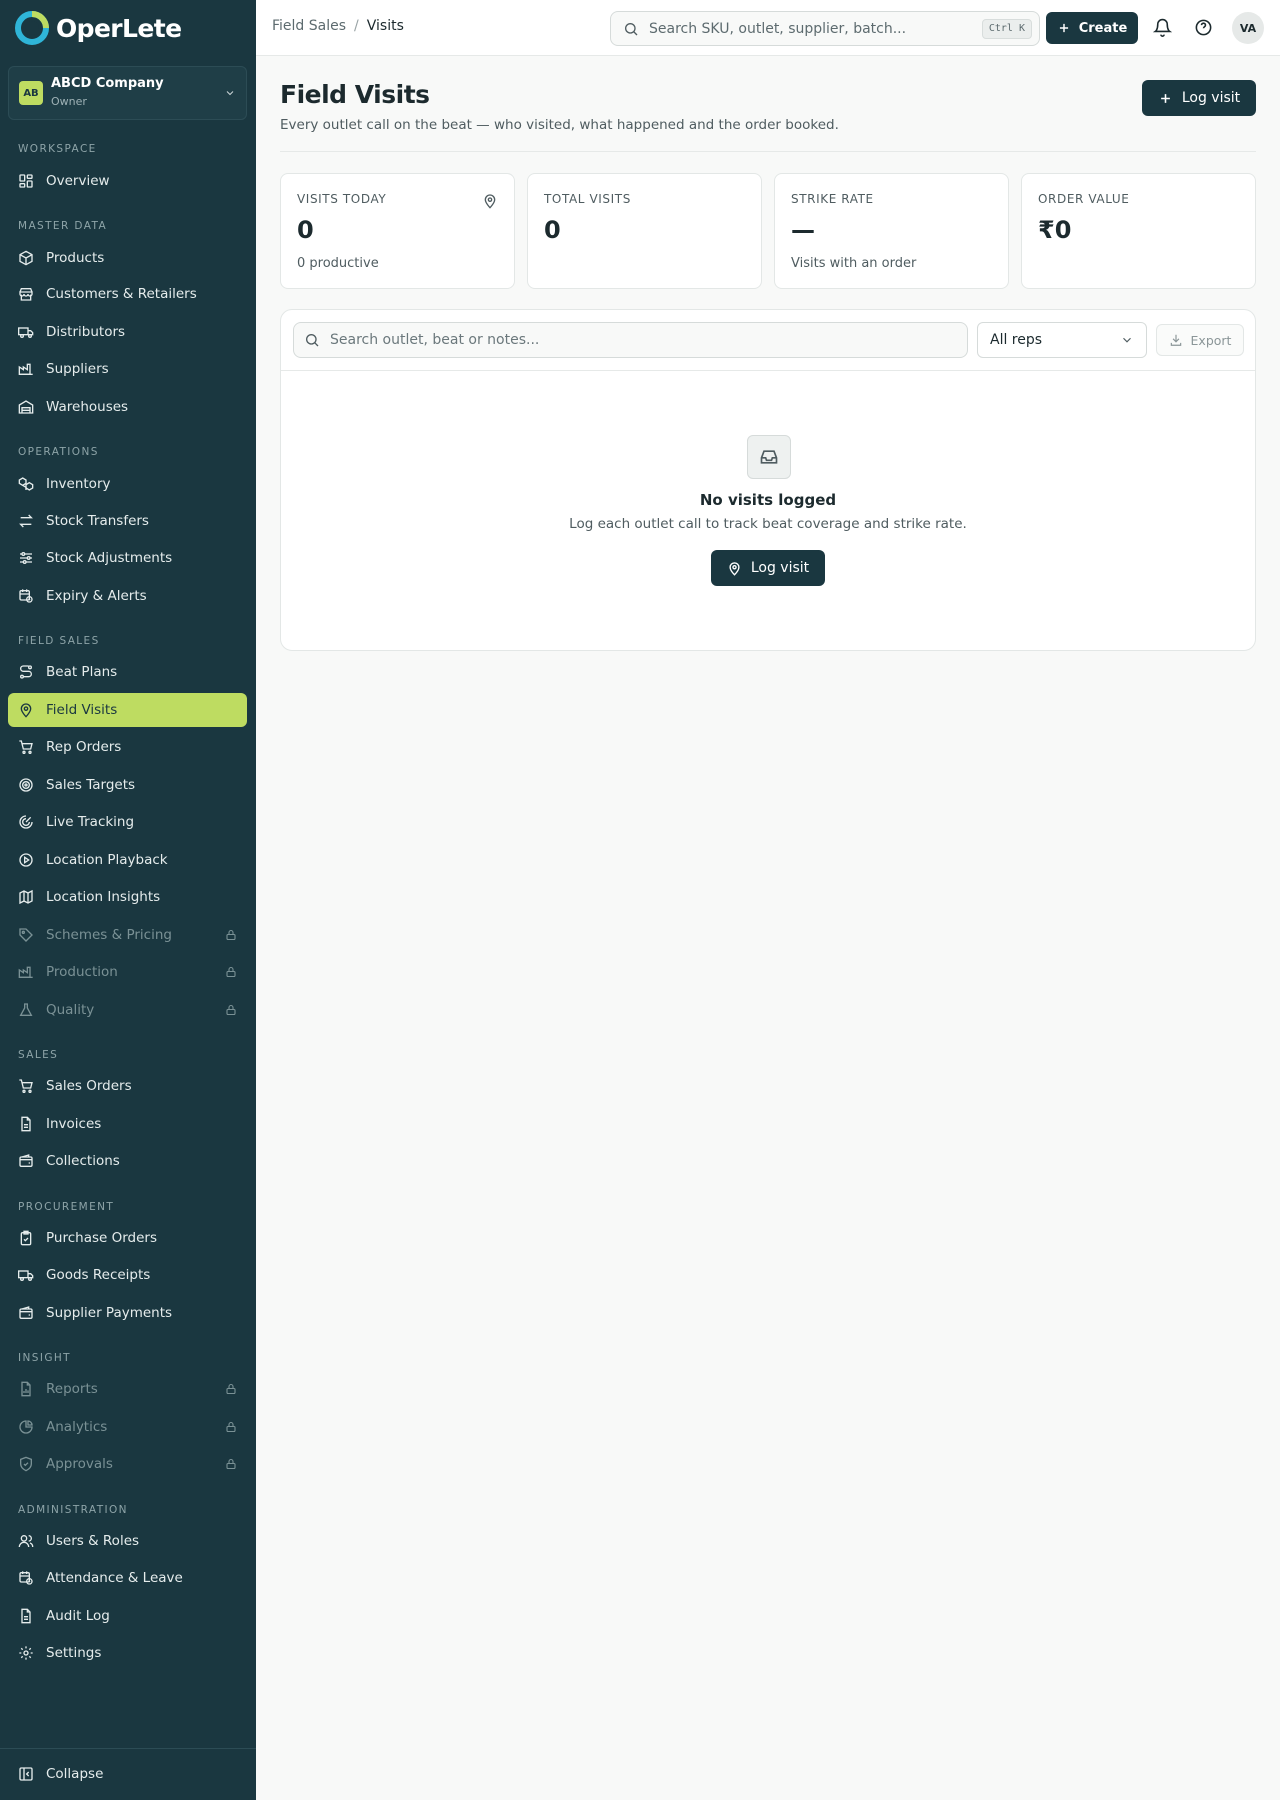 This screenshot has width=1280, height=1800. What do you see at coordinates (127, 747) in the screenshot?
I see `sidebar-item-rep-orders: Rep Orders` at bounding box center [127, 747].